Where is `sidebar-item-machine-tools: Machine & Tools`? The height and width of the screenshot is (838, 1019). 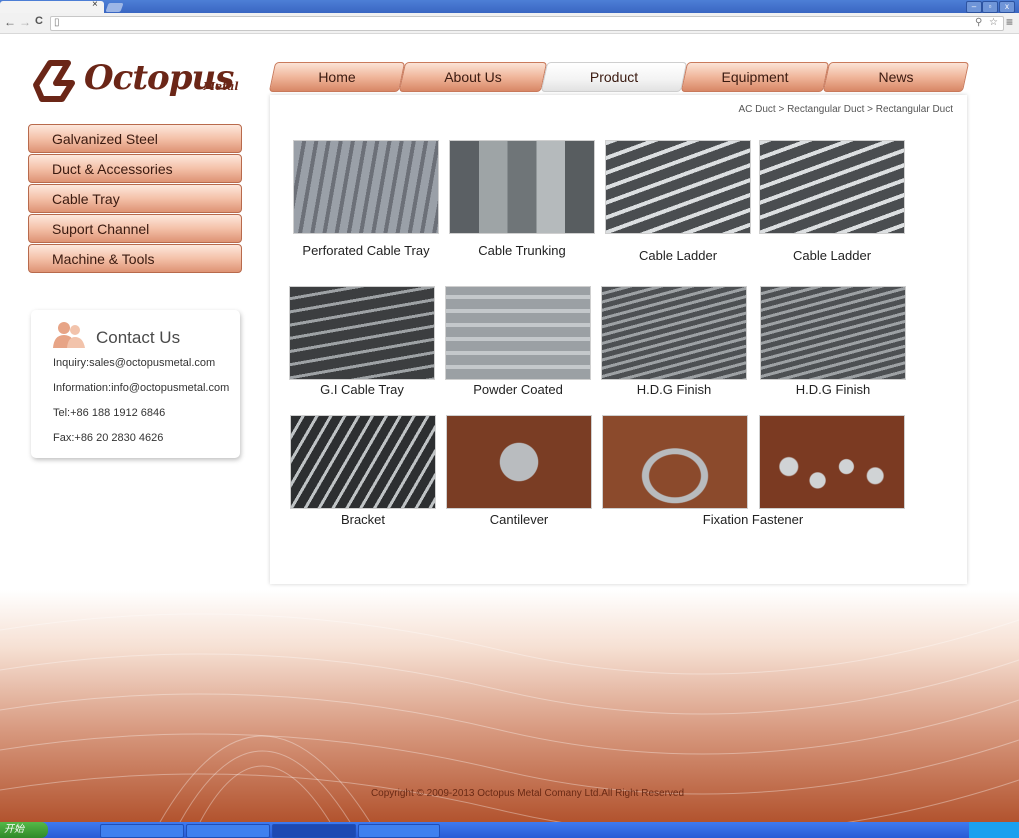
sidebar-item-machine-tools: Machine & Tools is located at coordinates (135, 258).